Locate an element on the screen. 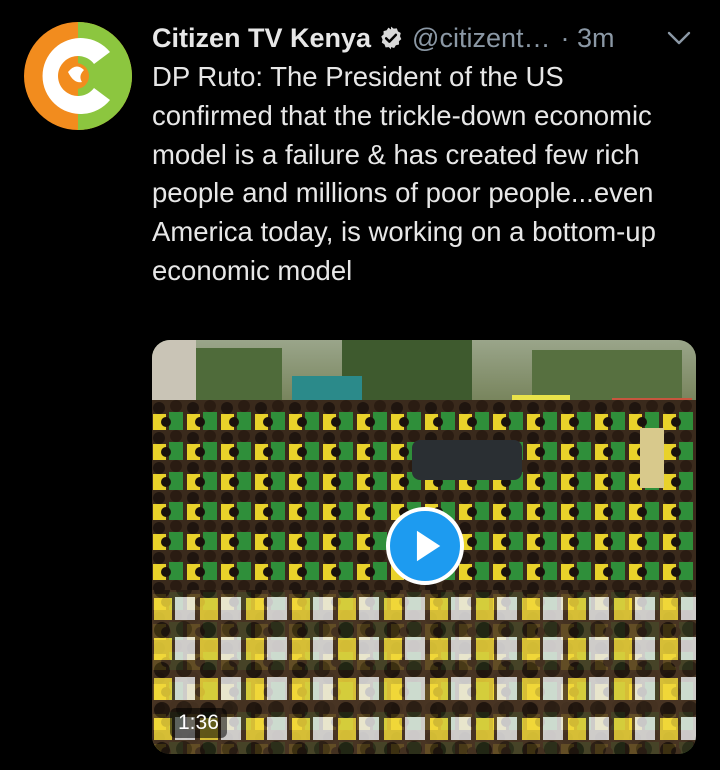 This screenshot has width=720, height=770. tweet-header: Citizen TV Kenya @citizent… · 3m is located at coordinates (436, 38).